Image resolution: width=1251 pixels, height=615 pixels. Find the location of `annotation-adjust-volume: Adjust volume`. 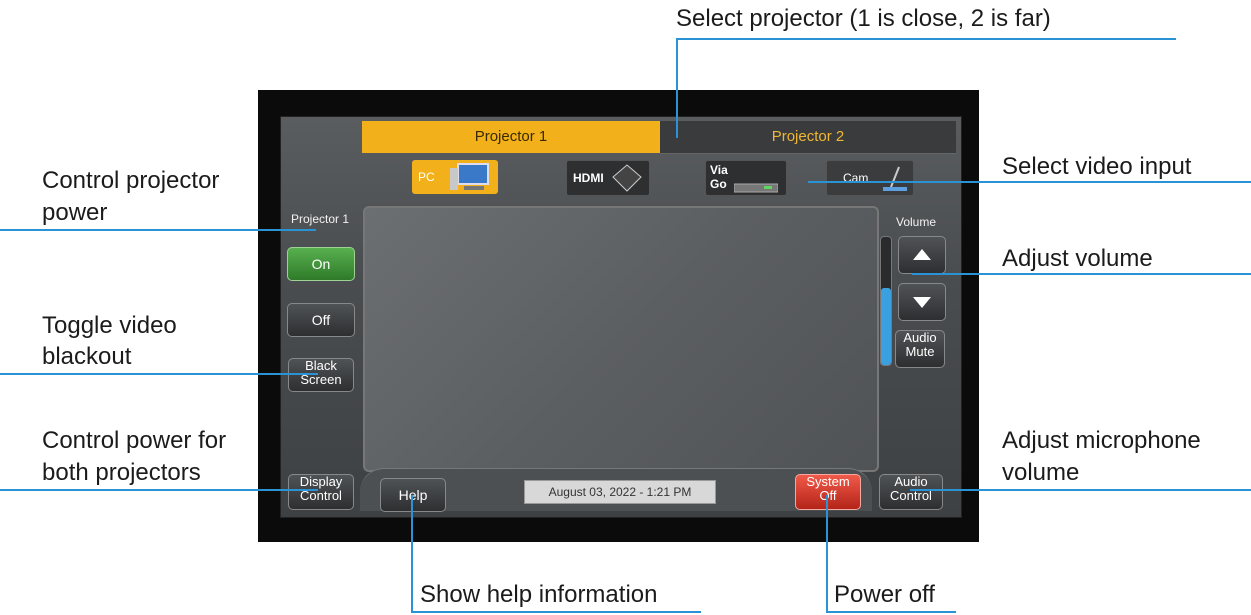

annotation-adjust-volume: Adjust volume is located at coordinates (1077, 258).